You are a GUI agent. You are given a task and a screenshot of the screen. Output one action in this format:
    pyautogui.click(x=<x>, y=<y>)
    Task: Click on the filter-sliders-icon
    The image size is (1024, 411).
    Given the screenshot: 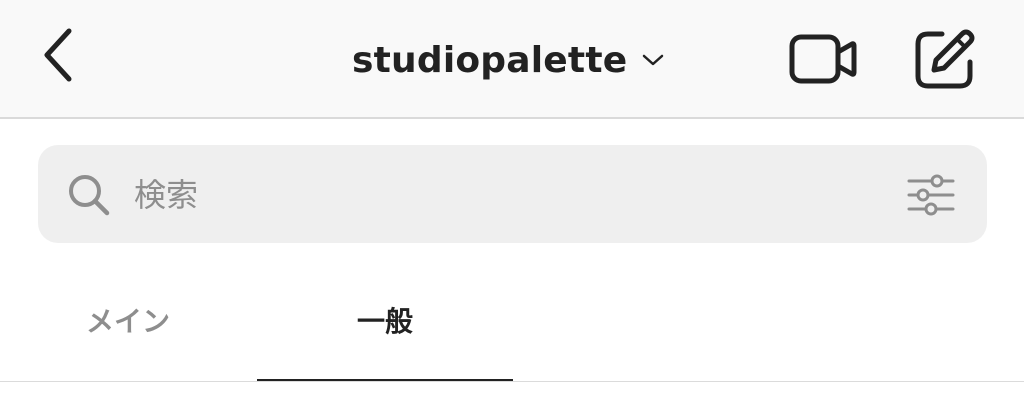 What is the action you would take?
    pyautogui.click(x=931, y=195)
    